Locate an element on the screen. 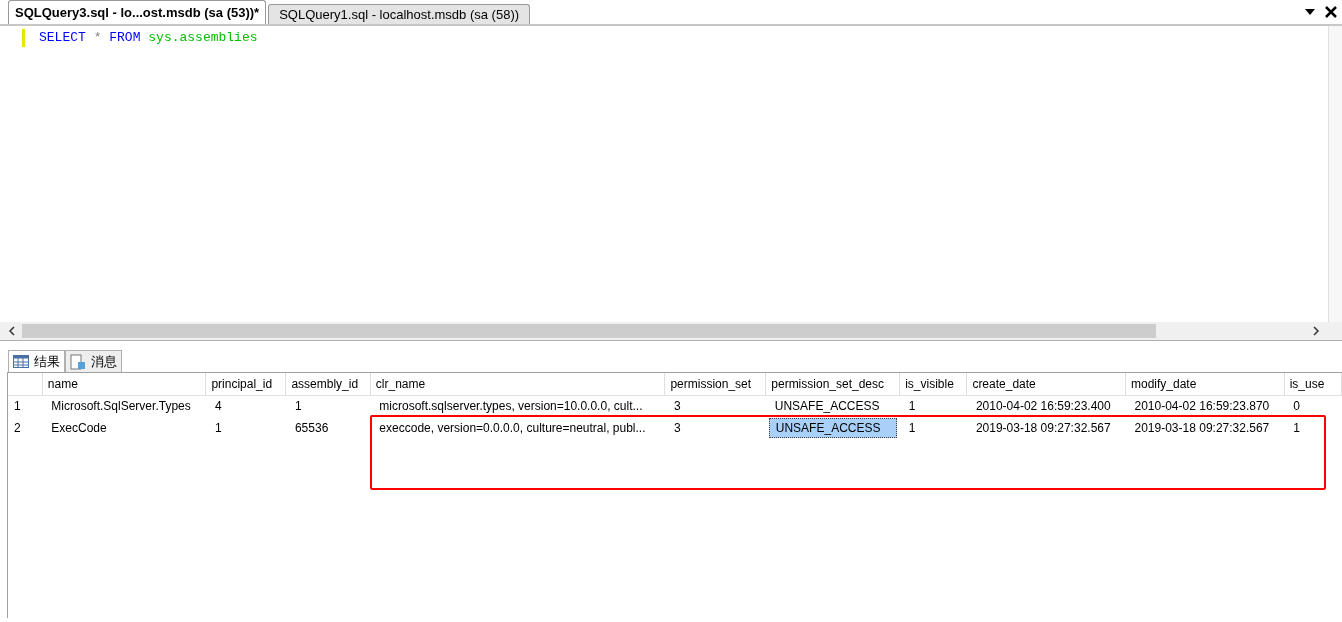  column-header: permission_set is located at coordinates (711, 383).